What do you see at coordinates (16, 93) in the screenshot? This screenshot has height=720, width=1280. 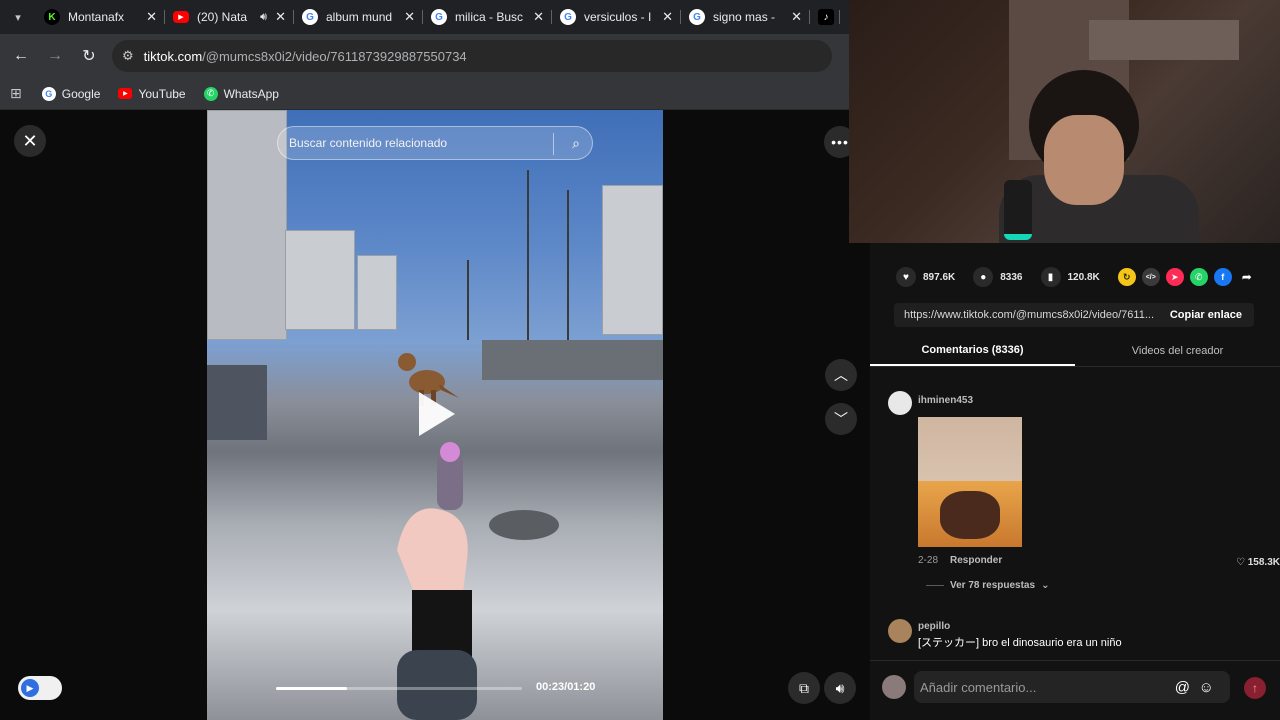 I see `apps-grid-icon: ⊞` at bounding box center [16, 93].